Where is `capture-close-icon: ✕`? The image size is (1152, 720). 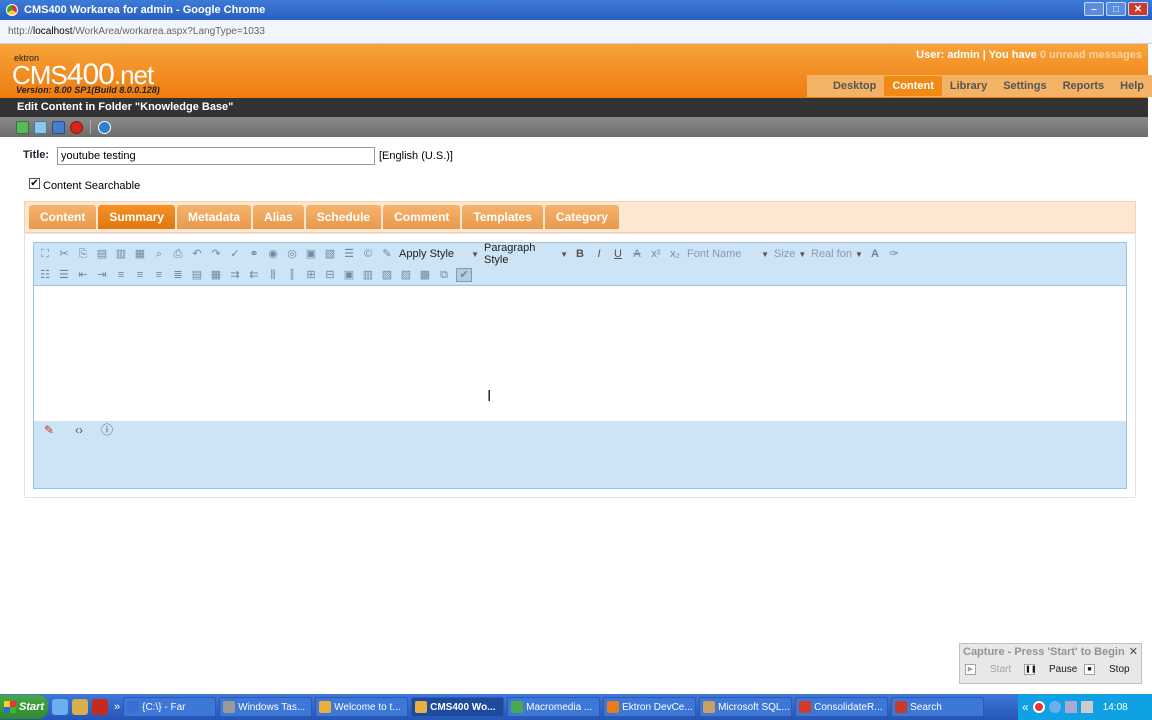
capture-close-icon: ✕ is located at coordinates (1133, 651).